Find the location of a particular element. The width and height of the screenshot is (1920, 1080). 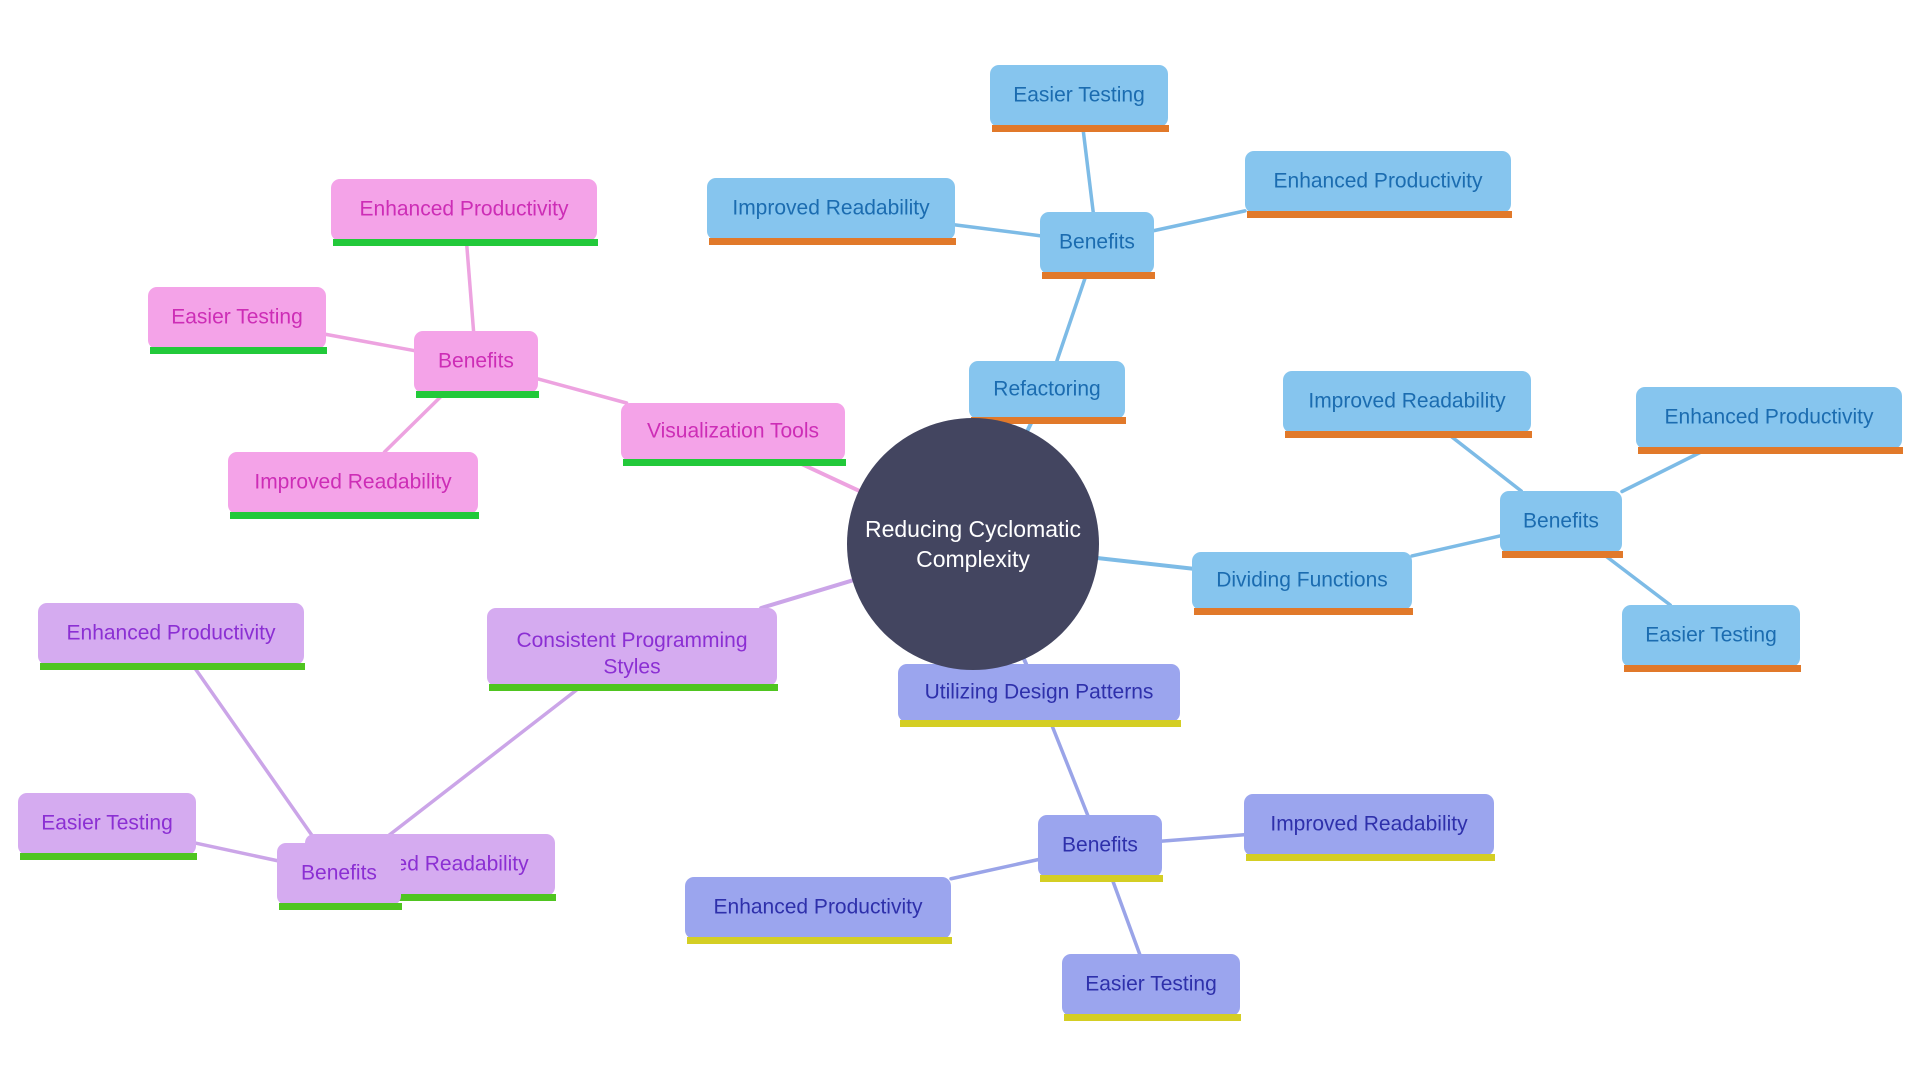

benefits-node-visualization-tools-label: Benefits is located at coordinates (476, 361).